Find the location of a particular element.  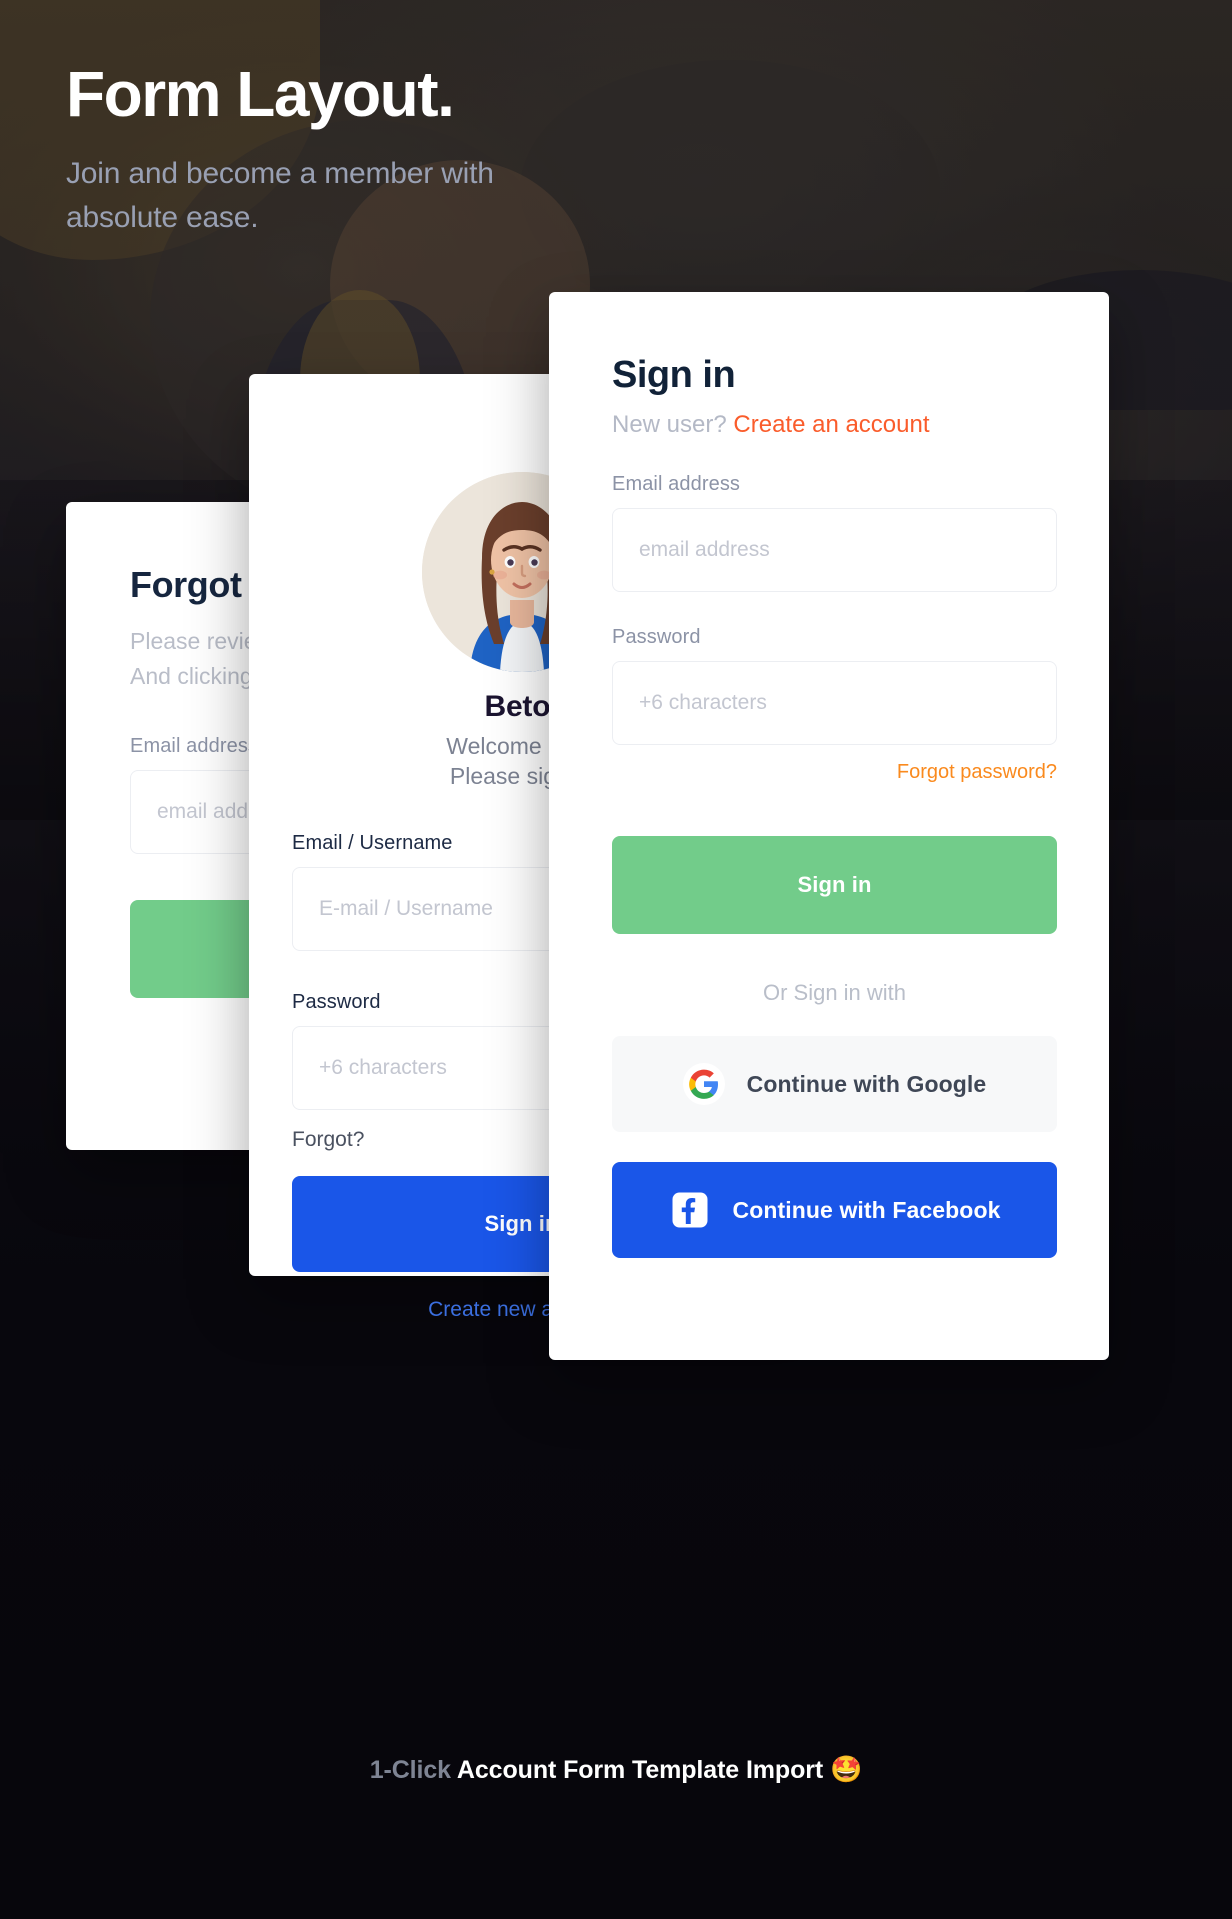

login-password-placeholder: +6 characters is located at coordinates (383, 1067).